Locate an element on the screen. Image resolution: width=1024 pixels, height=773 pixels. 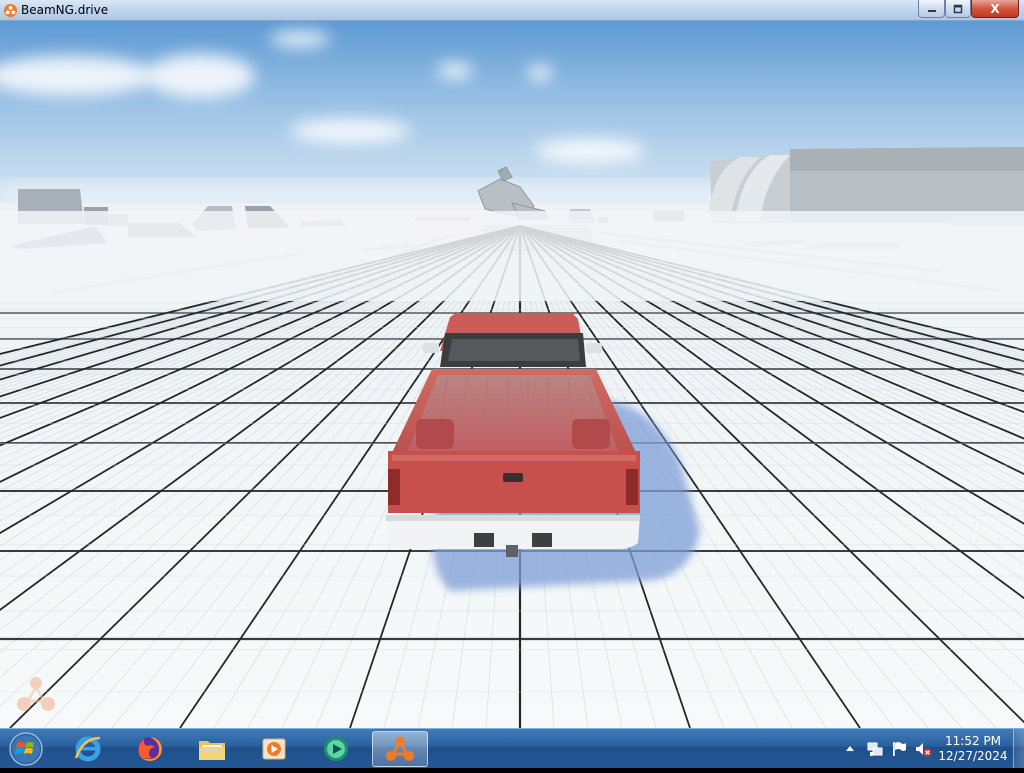
windows-orb-icon is located at coordinates (26, 749).